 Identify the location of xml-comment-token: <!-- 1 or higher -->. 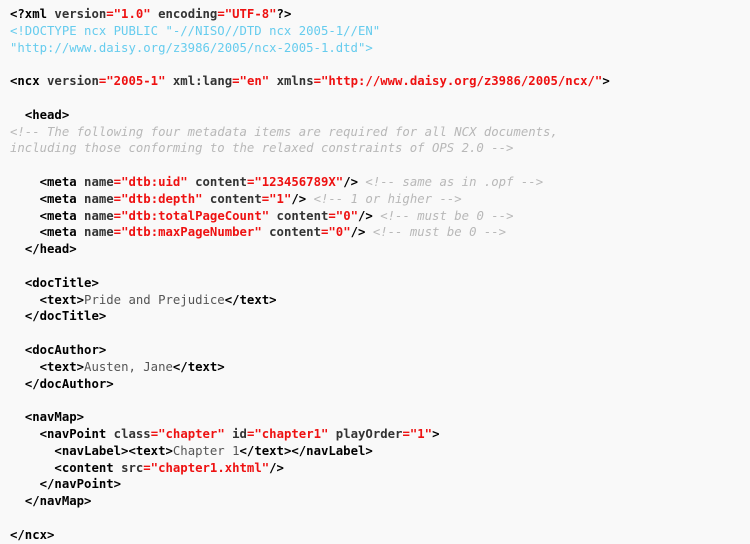
(384, 198).